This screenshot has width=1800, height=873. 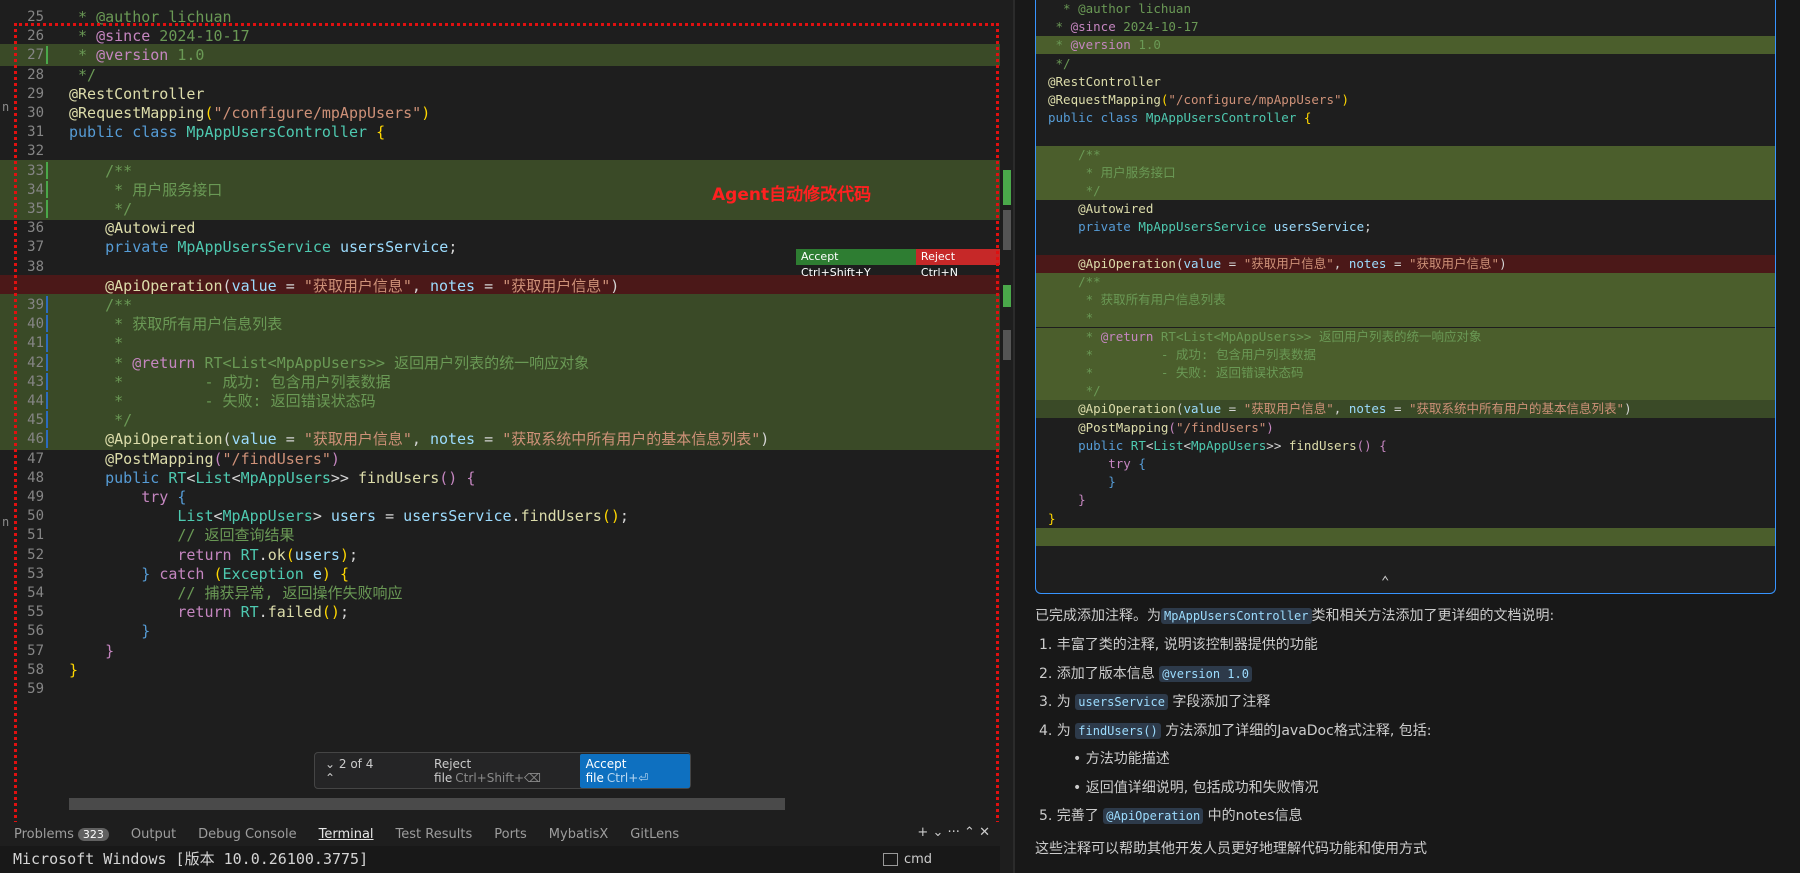 What do you see at coordinates (1205, 673) in the screenshot?
I see `inline-code: @version 1.0` at bounding box center [1205, 673].